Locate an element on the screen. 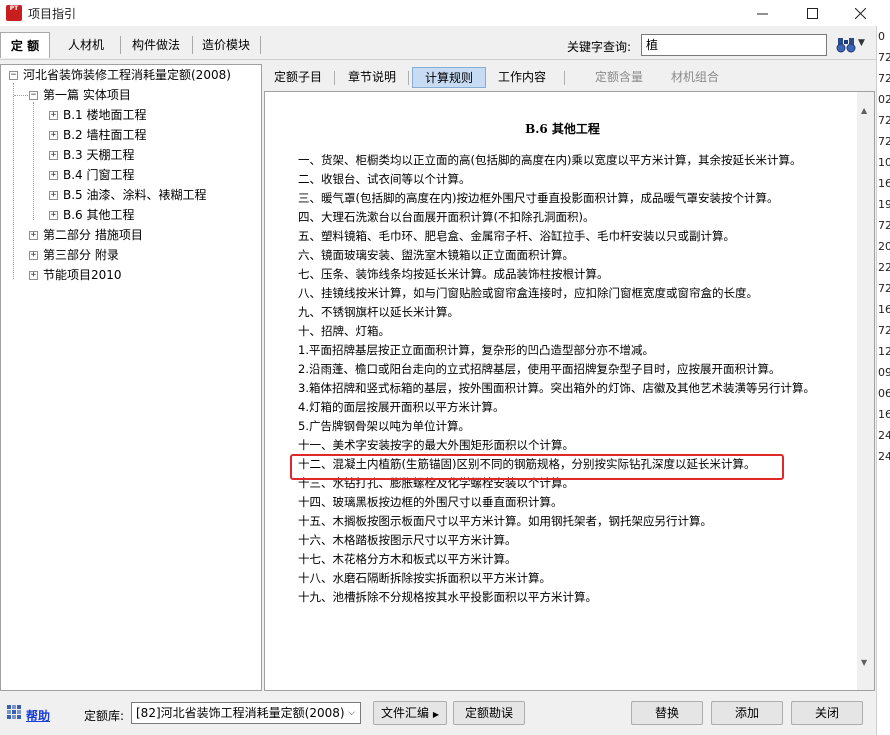  tree-item-b4: B.4 门窗工程 is located at coordinates (99, 175).